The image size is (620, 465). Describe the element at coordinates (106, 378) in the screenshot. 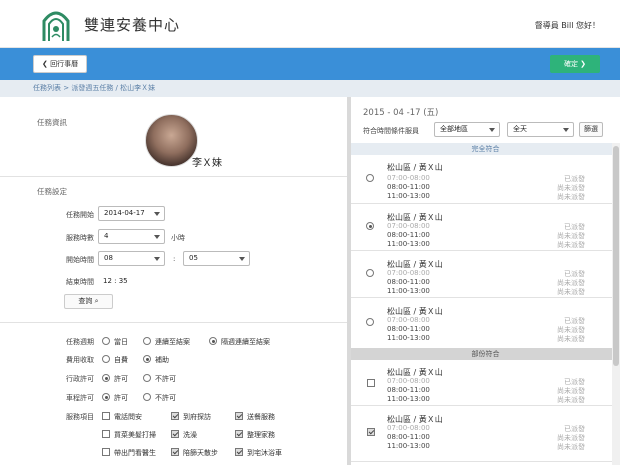

I see `admin-radio-allow` at that location.